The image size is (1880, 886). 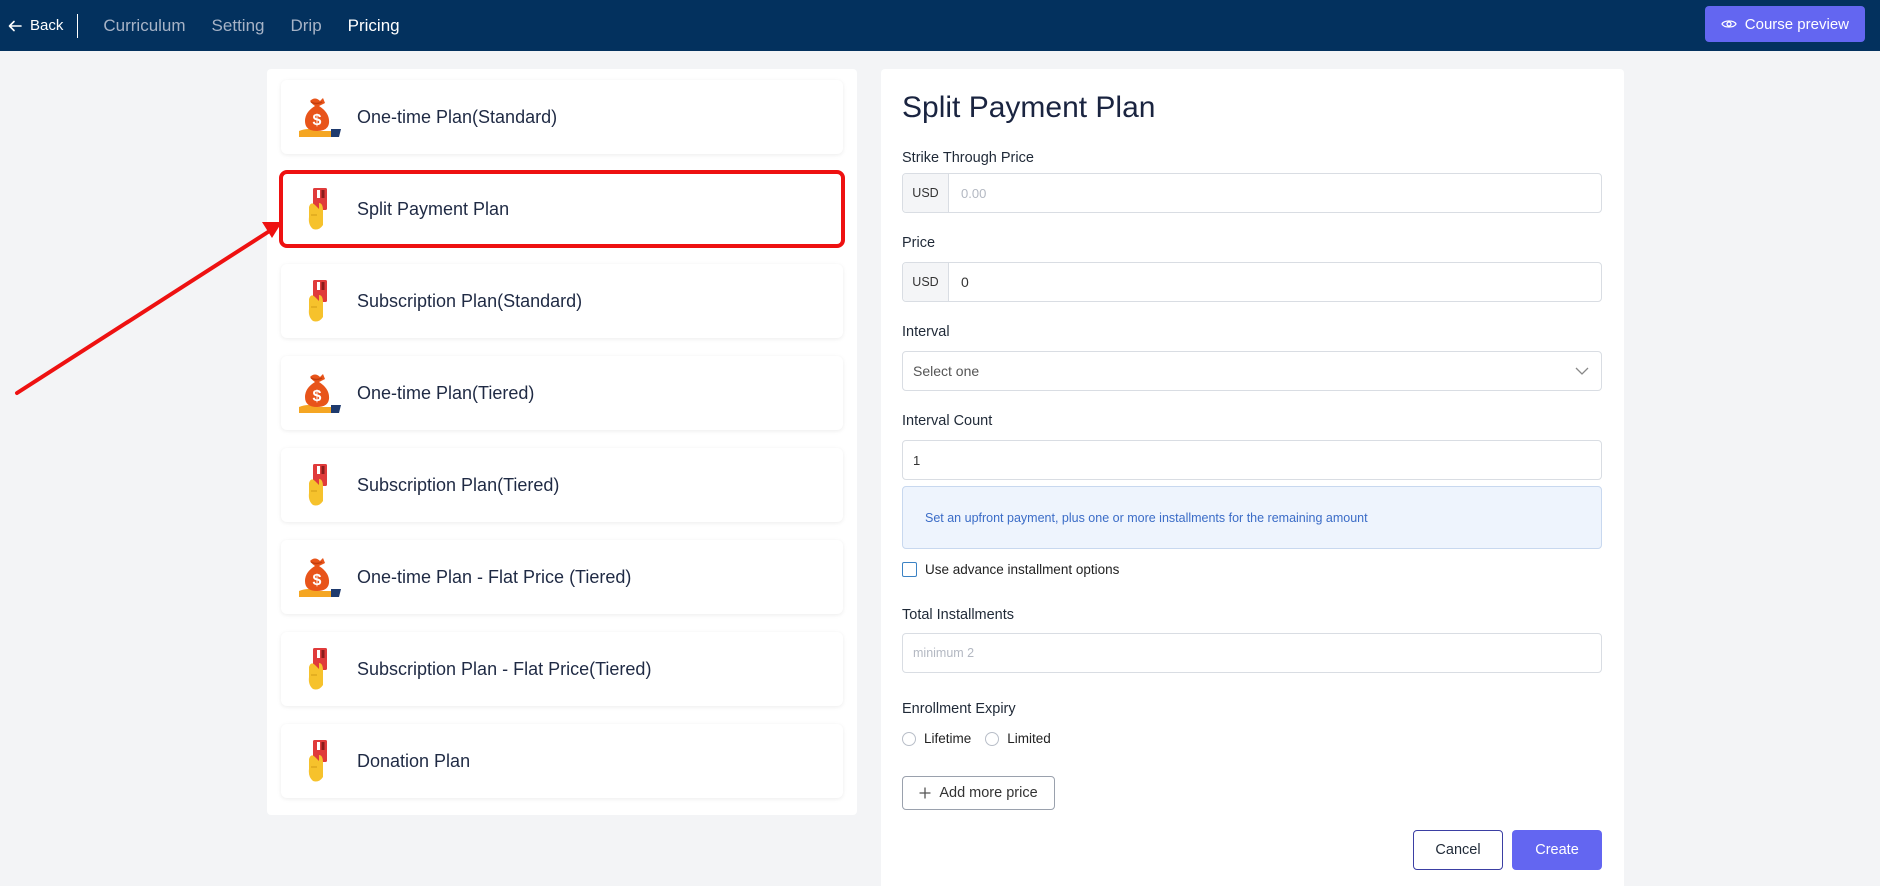 What do you see at coordinates (1557, 850) in the screenshot?
I see `create-button: Create` at bounding box center [1557, 850].